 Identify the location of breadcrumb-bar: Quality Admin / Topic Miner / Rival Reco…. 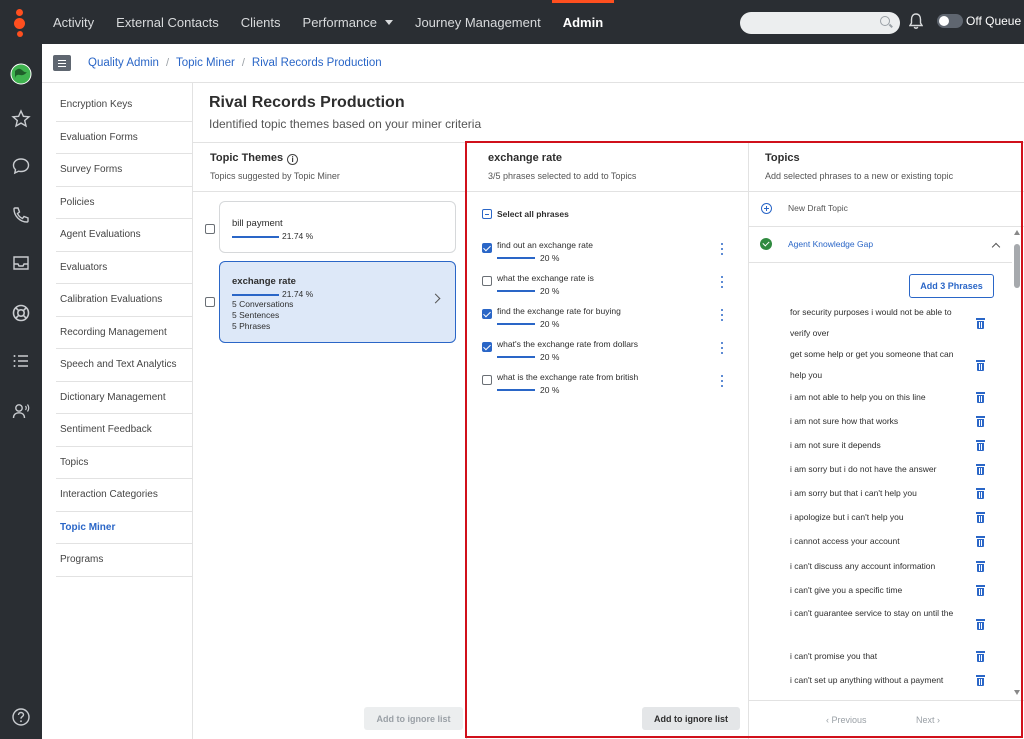
(533, 63).